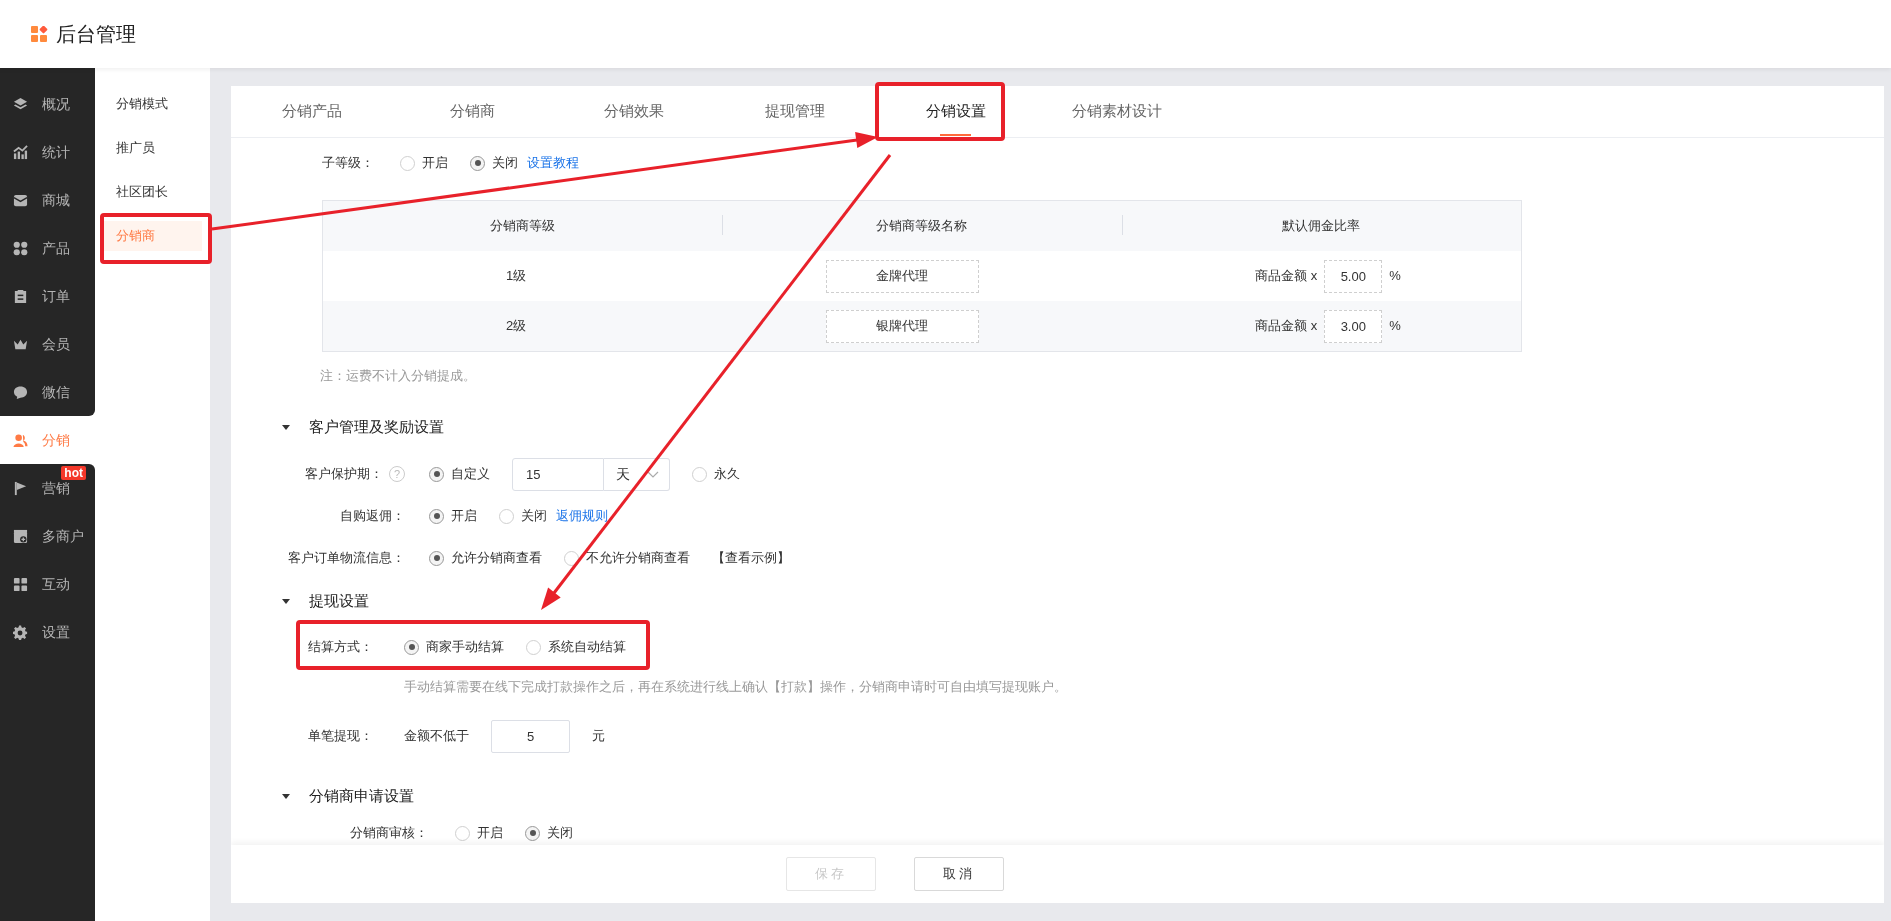  Describe the element at coordinates (516, 326) in the screenshot. I see `table-cell-text: 2级` at that location.